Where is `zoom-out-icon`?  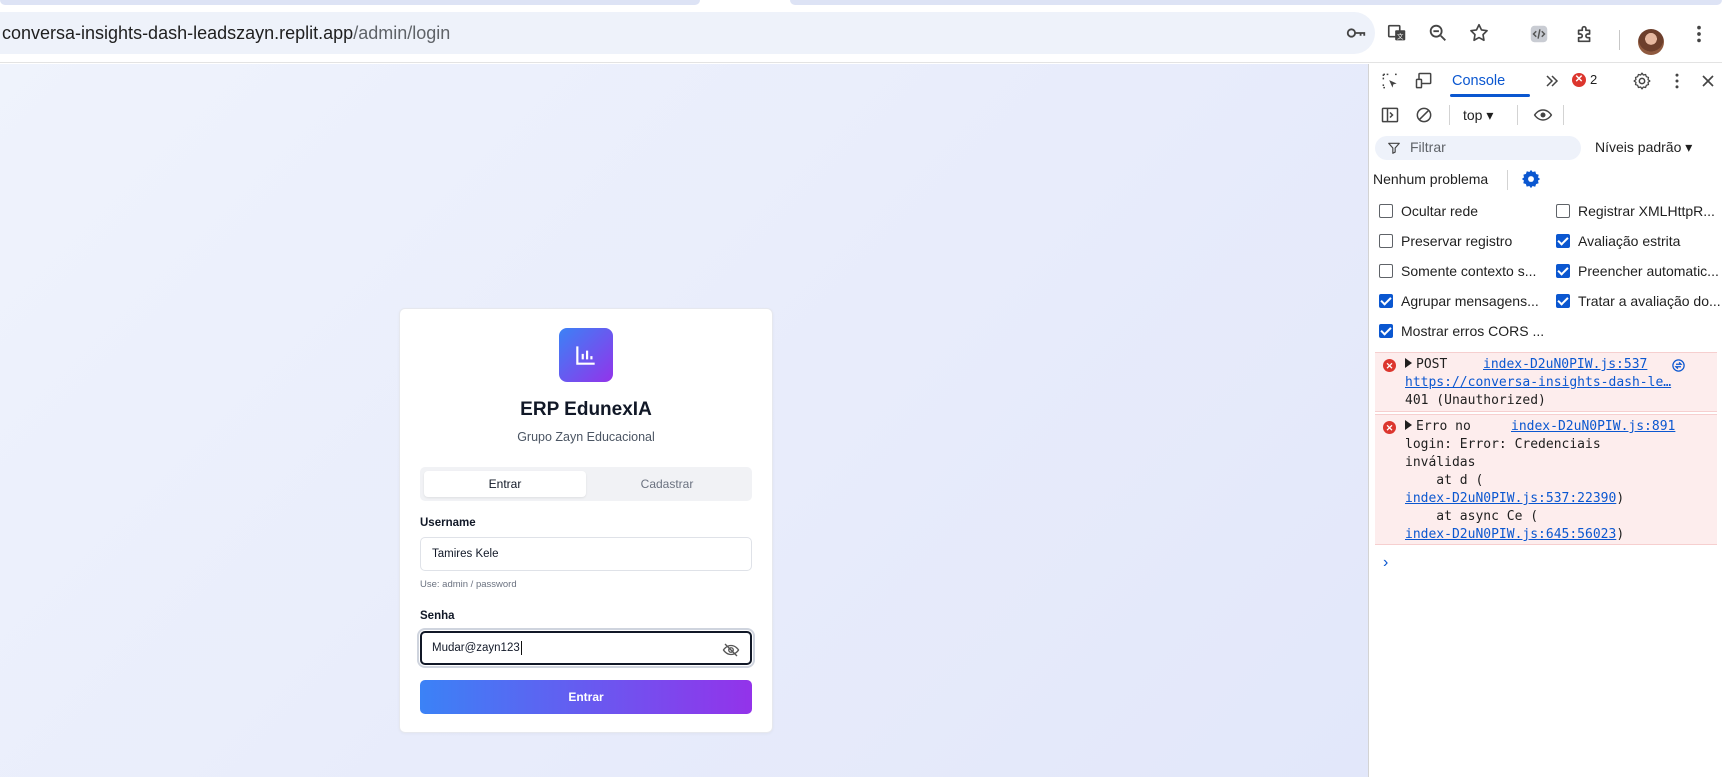
zoom-out-icon is located at coordinates (1438, 33).